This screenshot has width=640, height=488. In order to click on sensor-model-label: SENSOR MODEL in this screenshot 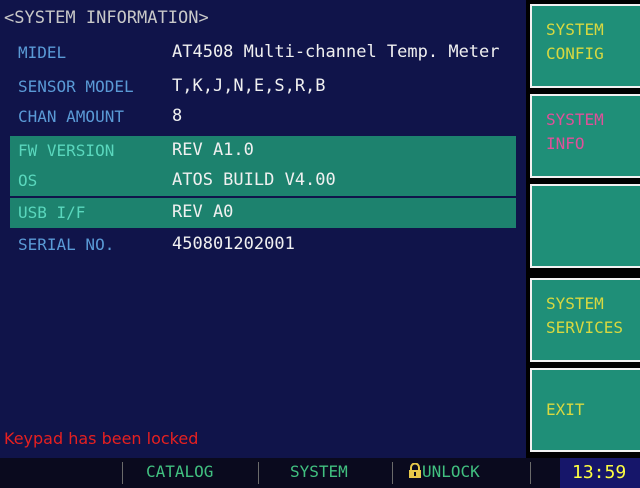, I will do `click(76, 86)`.